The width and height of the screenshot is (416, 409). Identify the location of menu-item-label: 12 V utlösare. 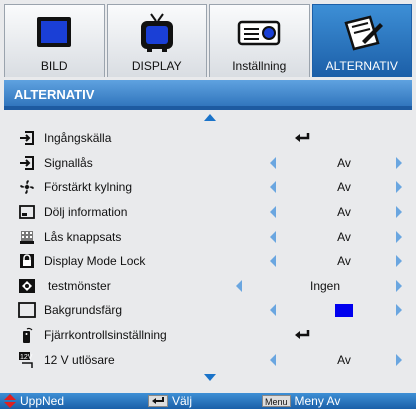
(79, 359).